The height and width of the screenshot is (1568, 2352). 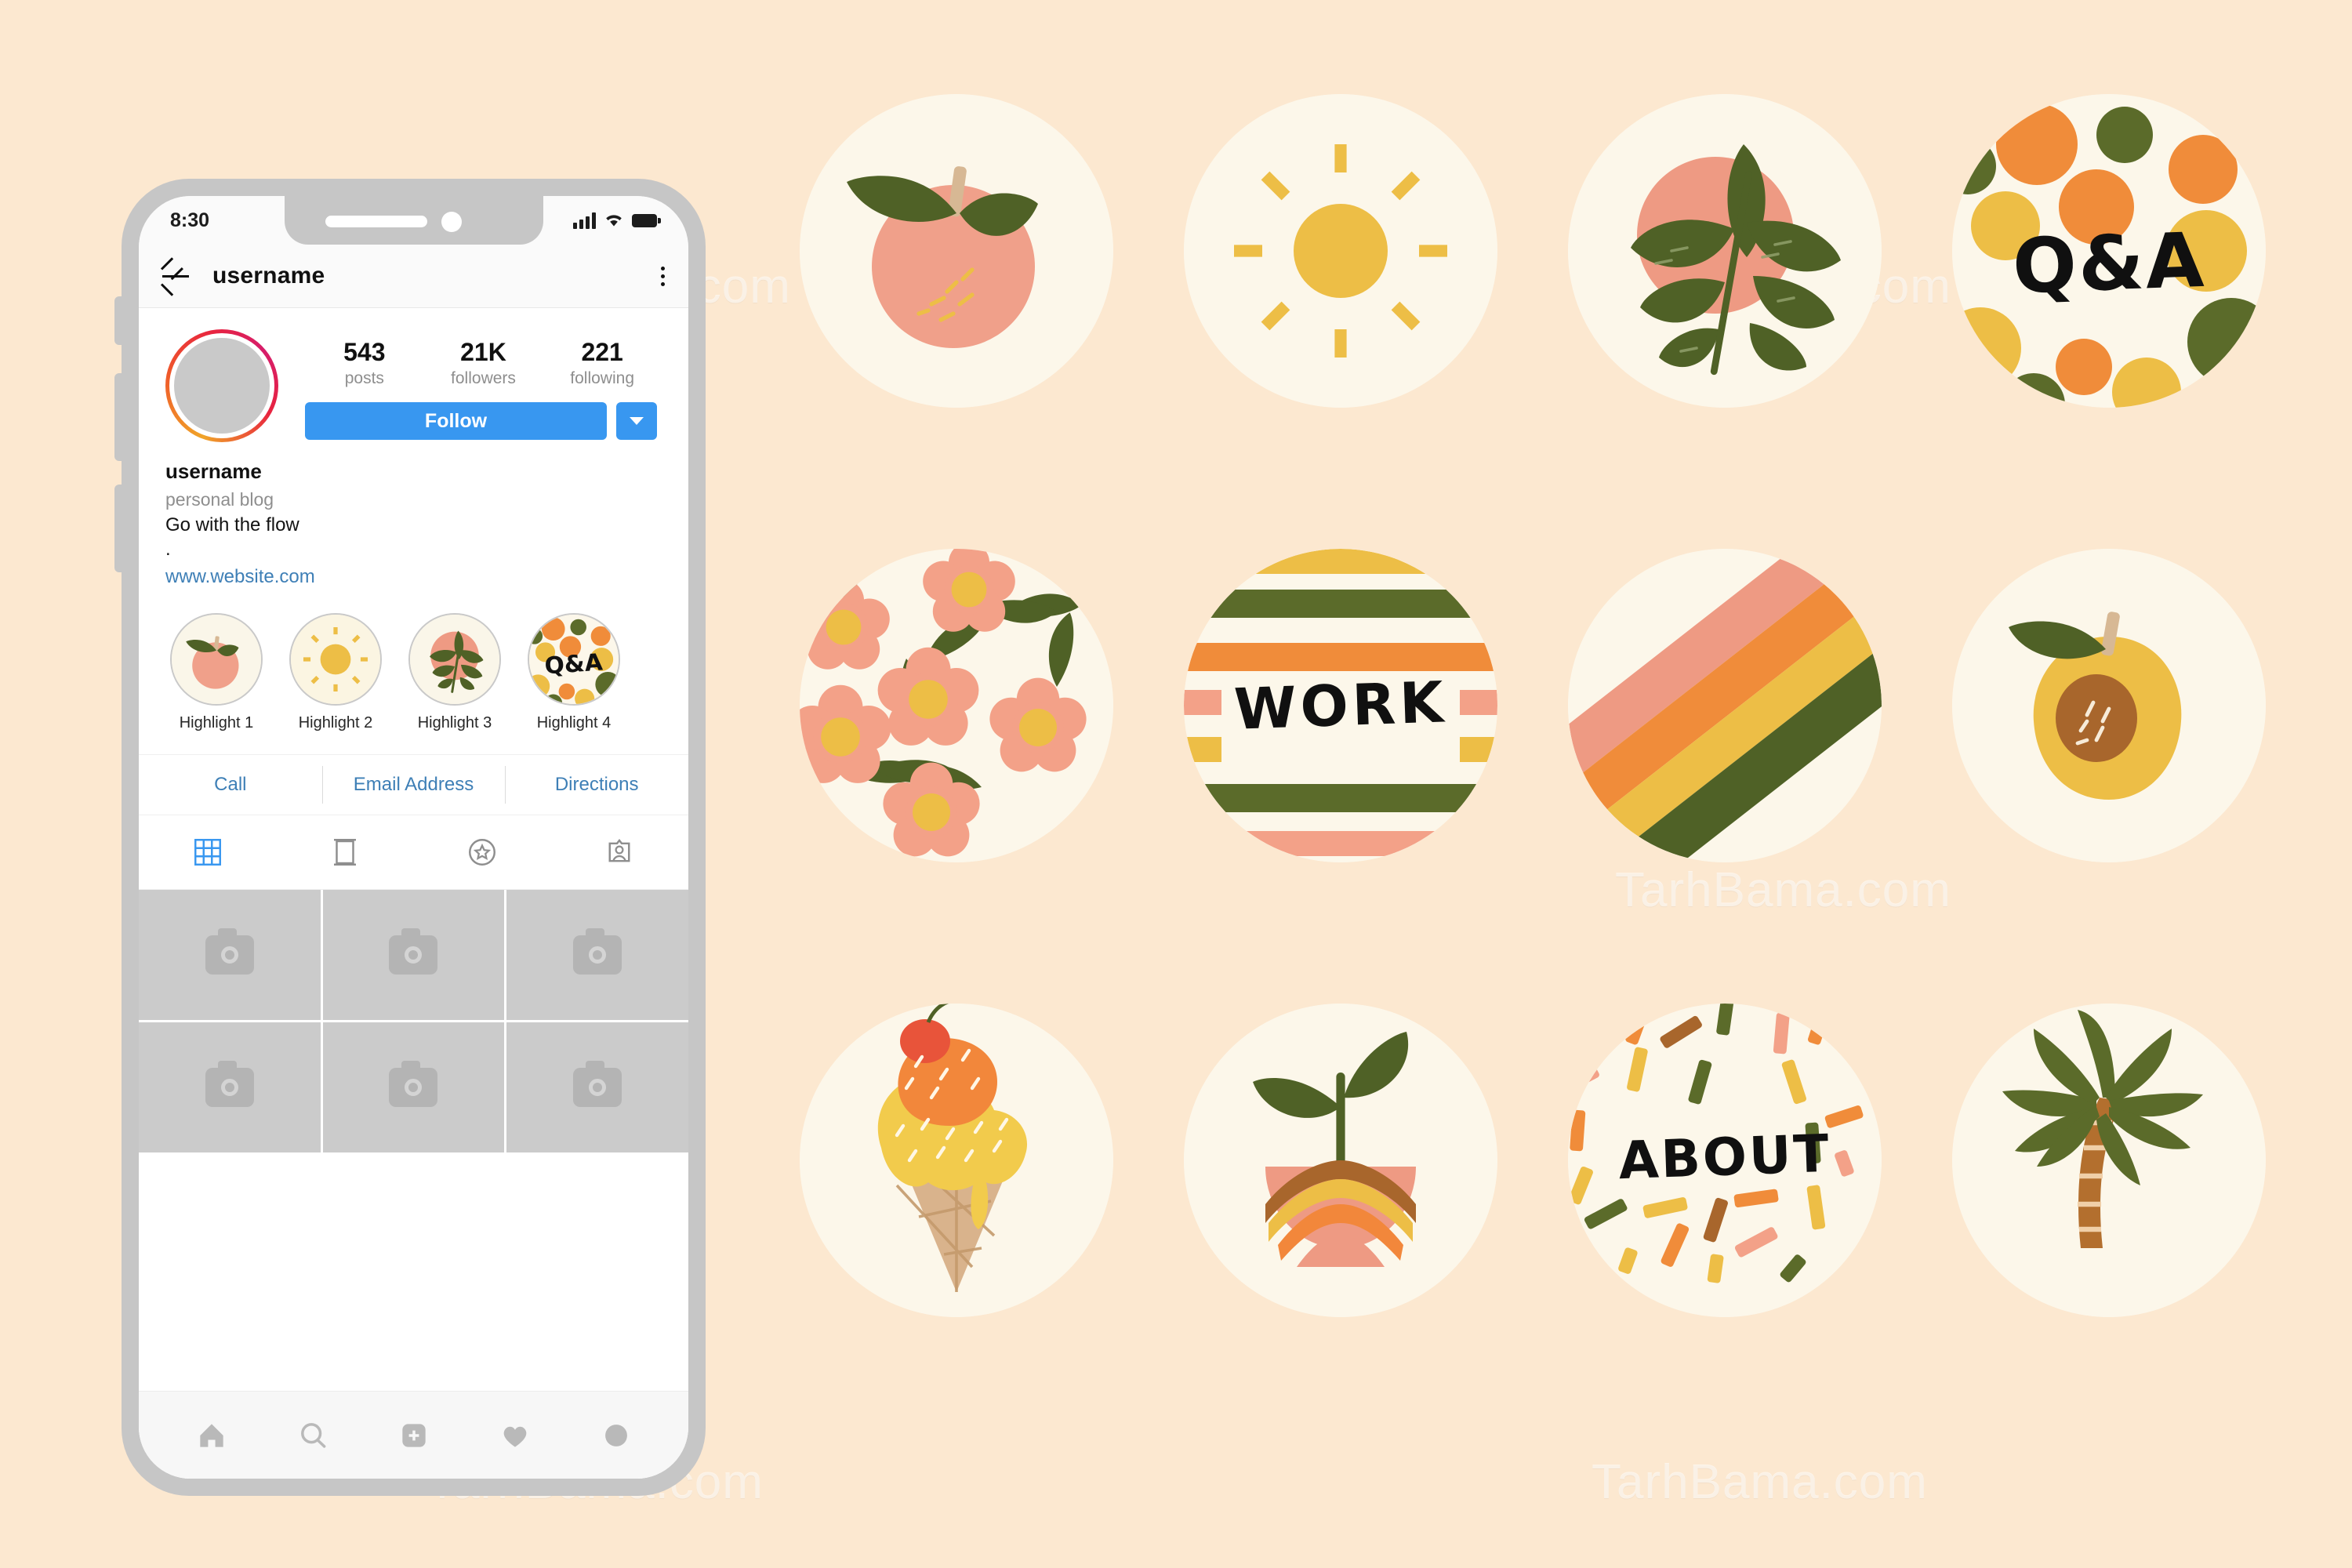 What do you see at coordinates (119, 417) in the screenshot?
I see `volume-up-button` at bounding box center [119, 417].